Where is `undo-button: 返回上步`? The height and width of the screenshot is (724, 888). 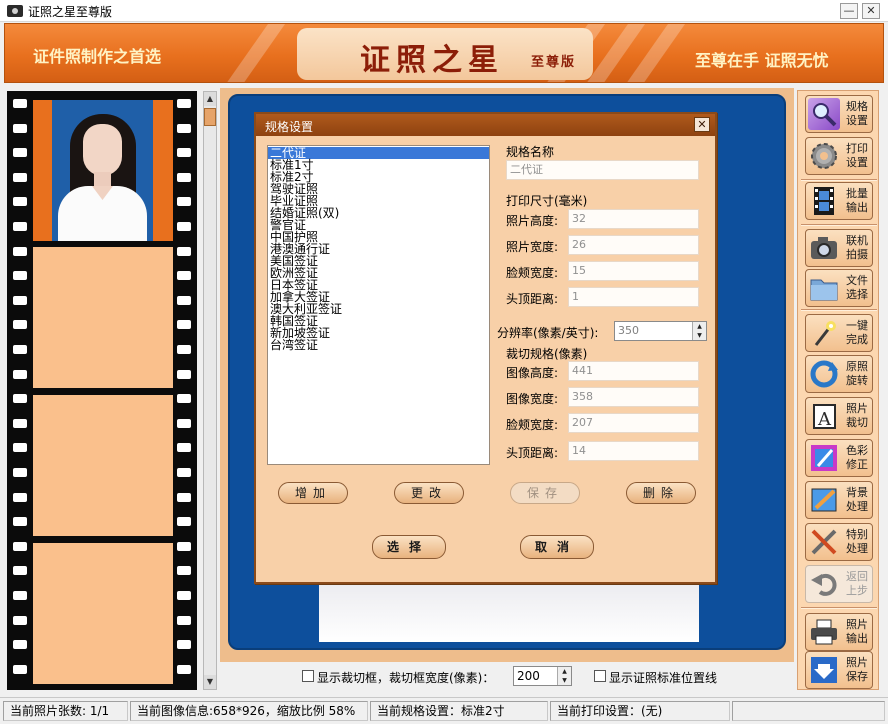
undo-button: 返回上步 is located at coordinates (839, 584).